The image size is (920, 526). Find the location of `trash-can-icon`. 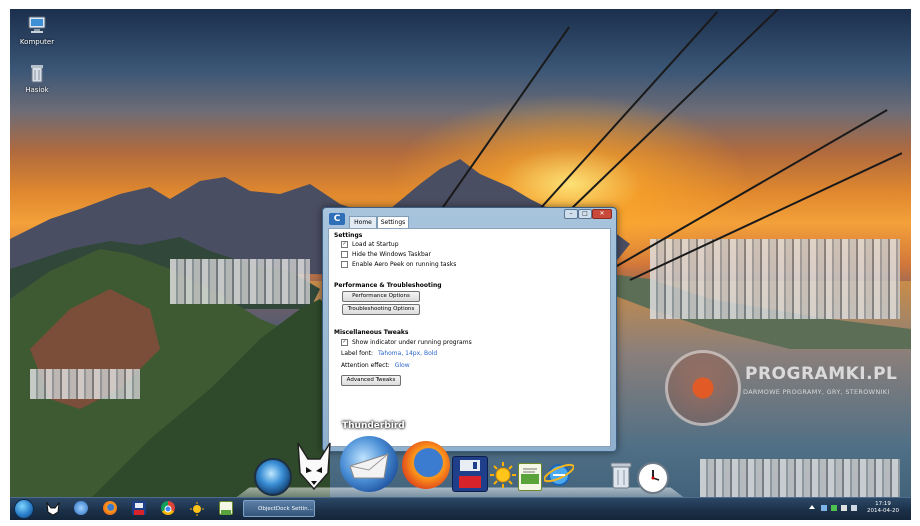

trash-can-icon is located at coordinates (621, 475).